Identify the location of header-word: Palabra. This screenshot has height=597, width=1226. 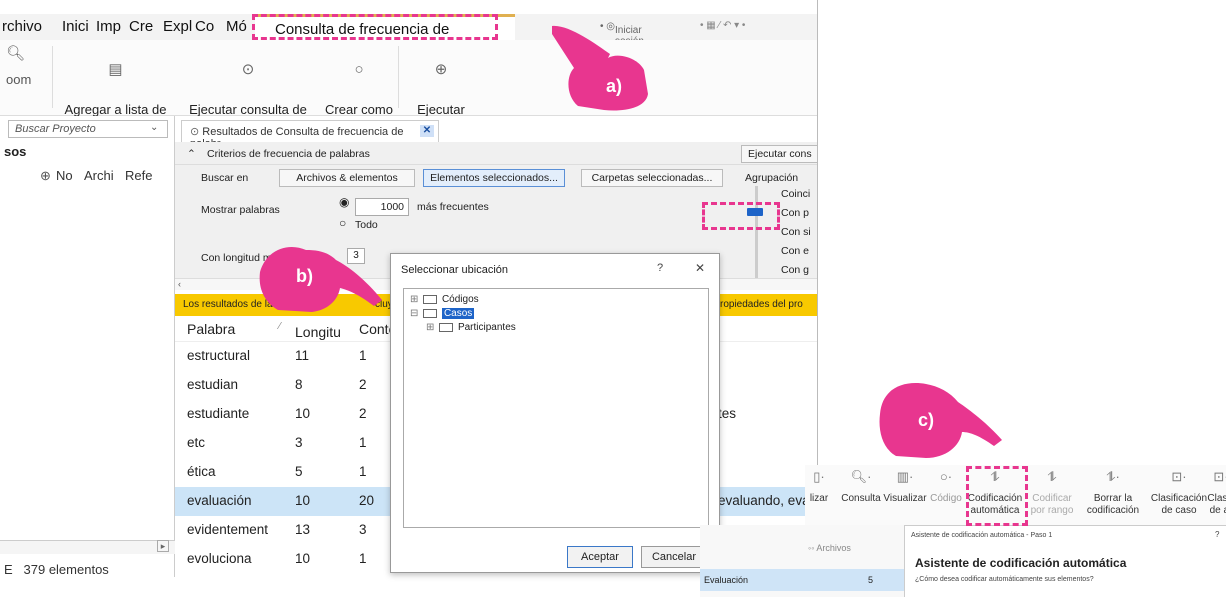
(211, 329).